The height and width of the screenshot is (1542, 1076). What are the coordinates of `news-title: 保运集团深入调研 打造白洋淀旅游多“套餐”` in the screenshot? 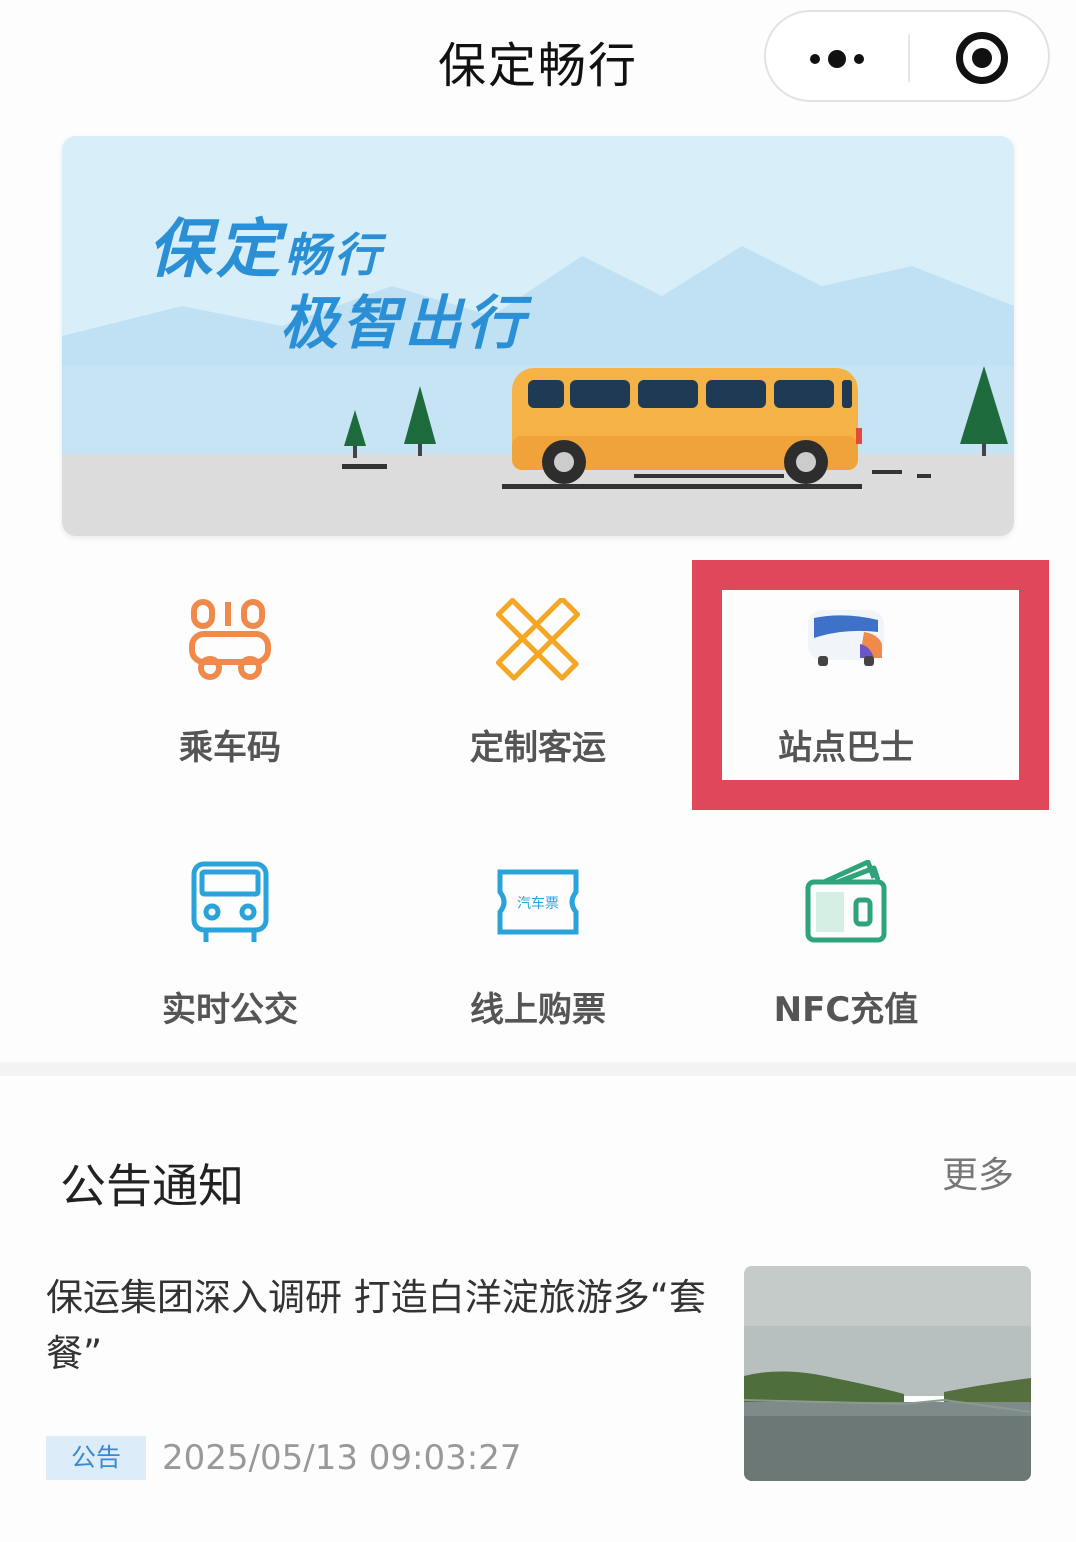 It's located at (376, 1326).